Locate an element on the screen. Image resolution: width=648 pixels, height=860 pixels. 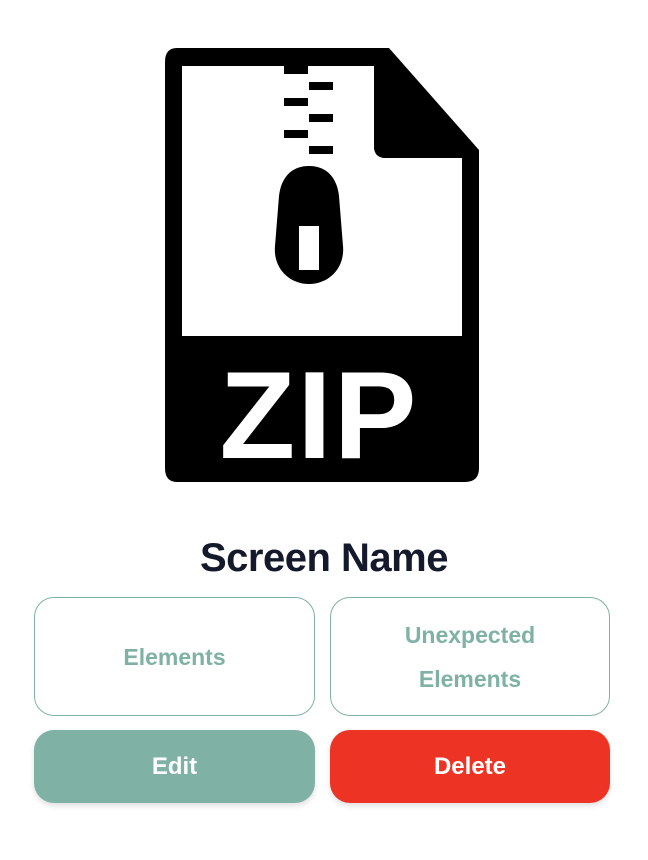
zip-label: ZIP is located at coordinates (319, 415).